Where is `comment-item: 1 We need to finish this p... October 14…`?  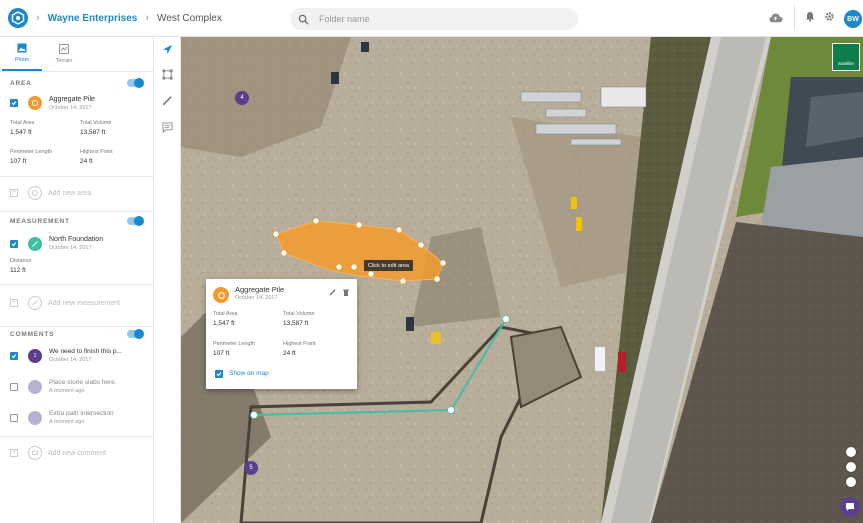 comment-item: 1 We need to finish this p... October 14… is located at coordinates (76, 357).